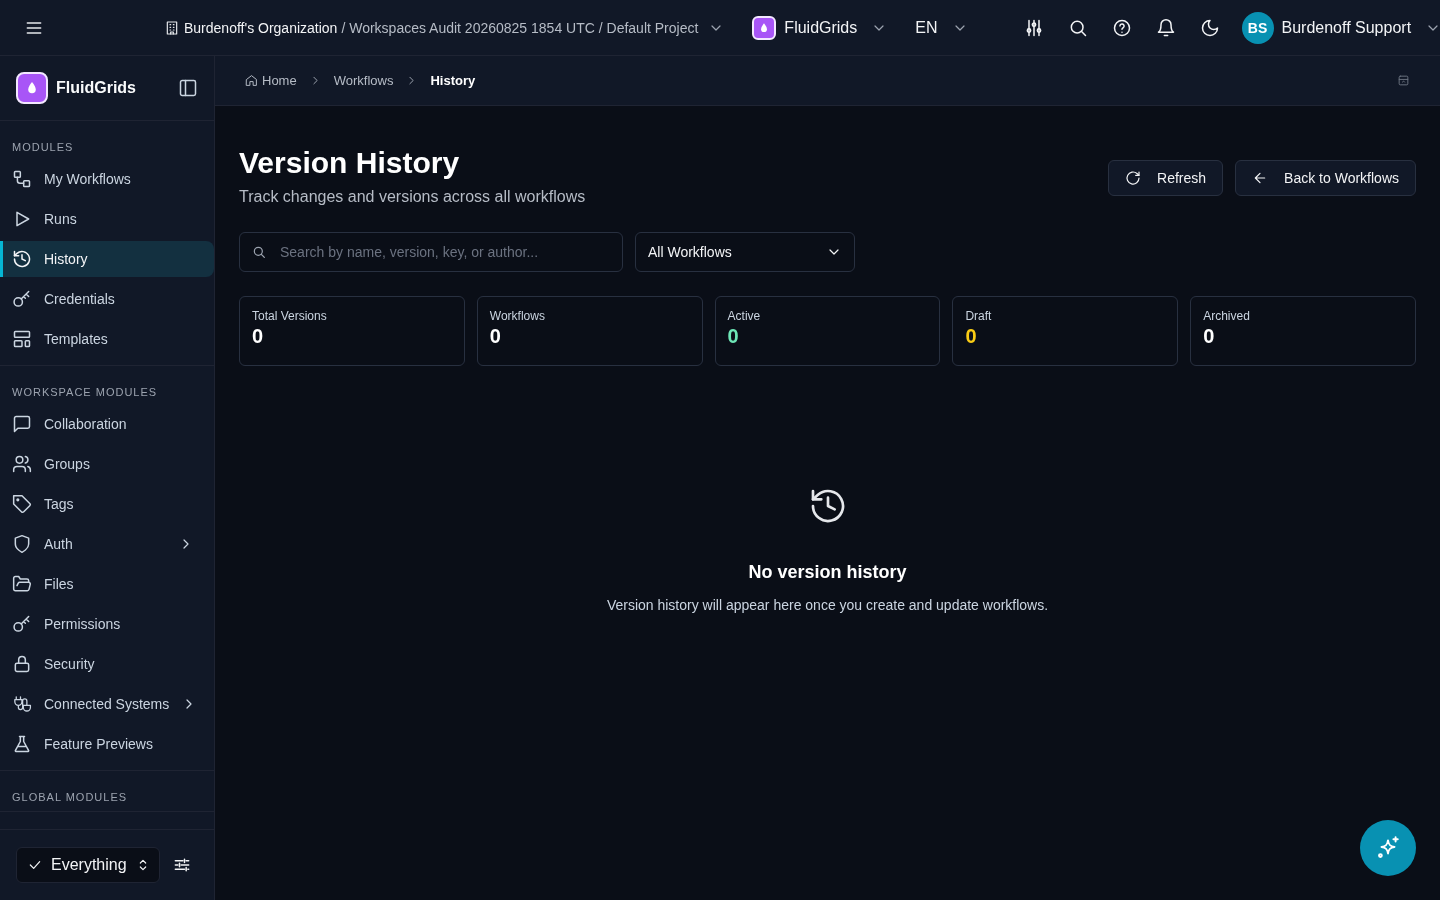 Image resolution: width=1440 pixels, height=900 pixels. What do you see at coordinates (1121, 27) in the screenshot?
I see `help-icon` at bounding box center [1121, 27].